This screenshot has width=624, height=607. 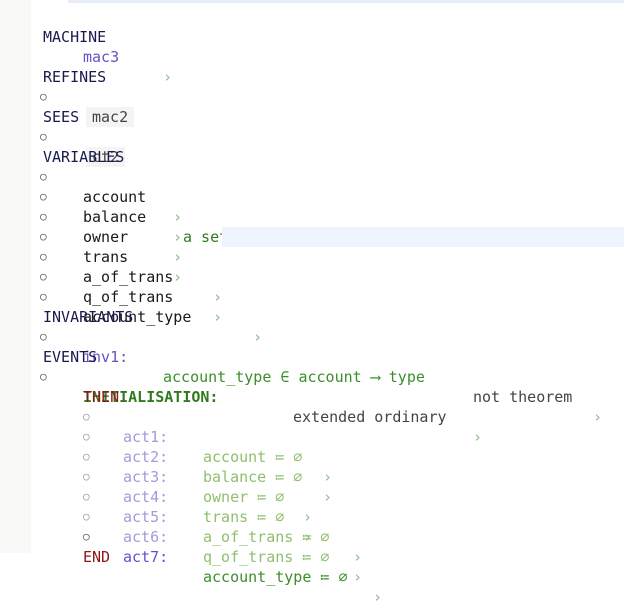 What do you see at coordinates (114, 197) in the screenshot?
I see `variable-name: account` at bounding box center [114, 197].